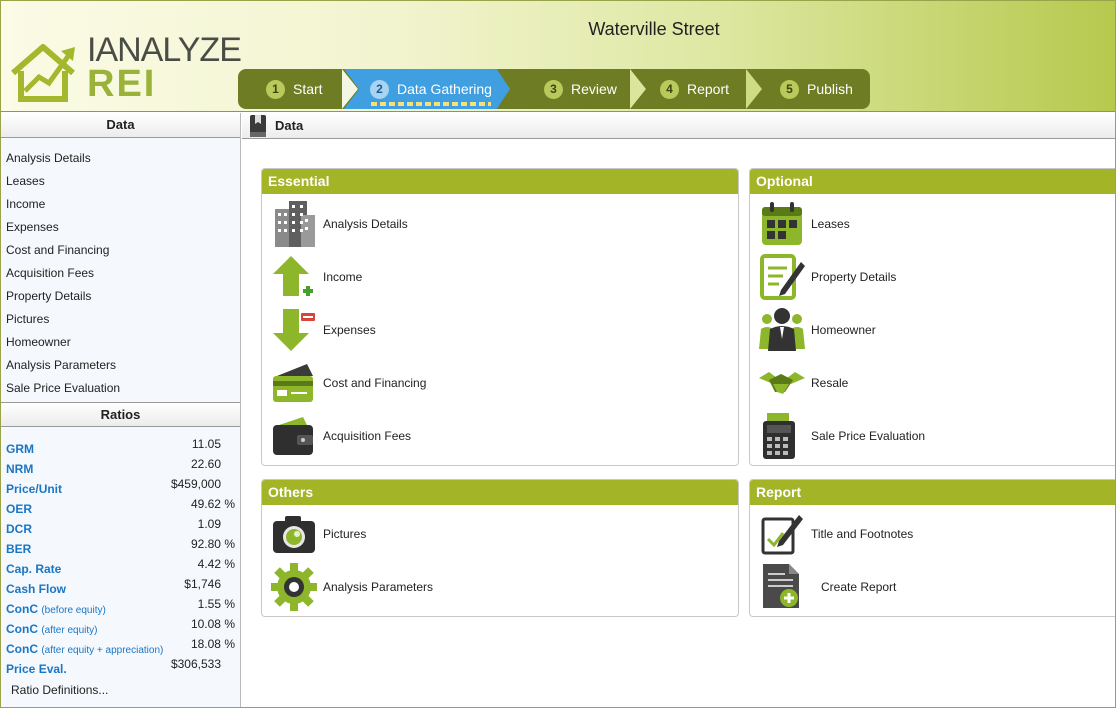  Describe the element at coordinates (569, 89) in the screenshot. I see `wizard-step-review: 3 Review` at that location.